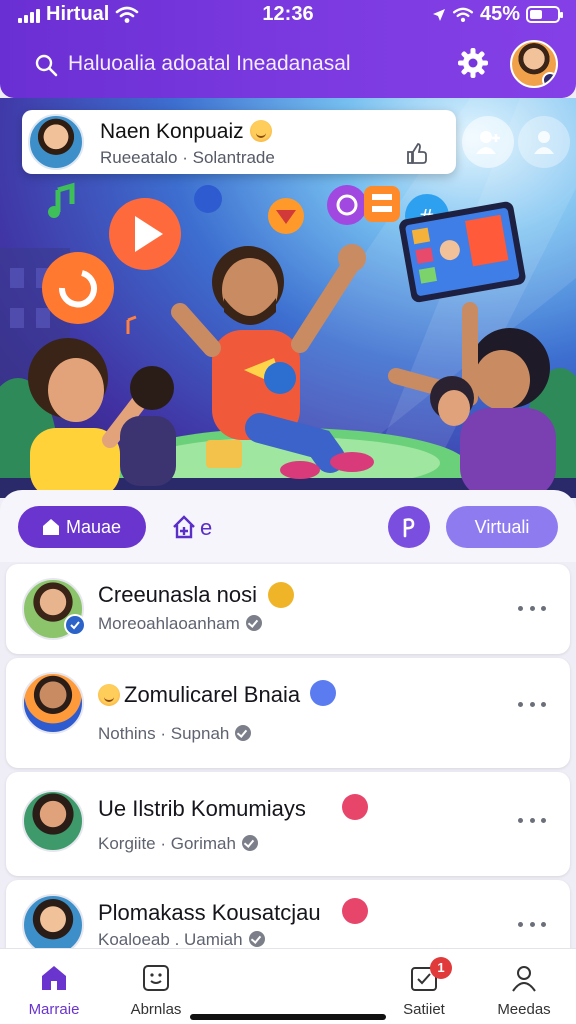  What do you see at coordinates (288, 713) in the screenshot?
I see `list-item: Zomulicarel Bnaia Nothins · Supnah` at bounding box center [288, 713].